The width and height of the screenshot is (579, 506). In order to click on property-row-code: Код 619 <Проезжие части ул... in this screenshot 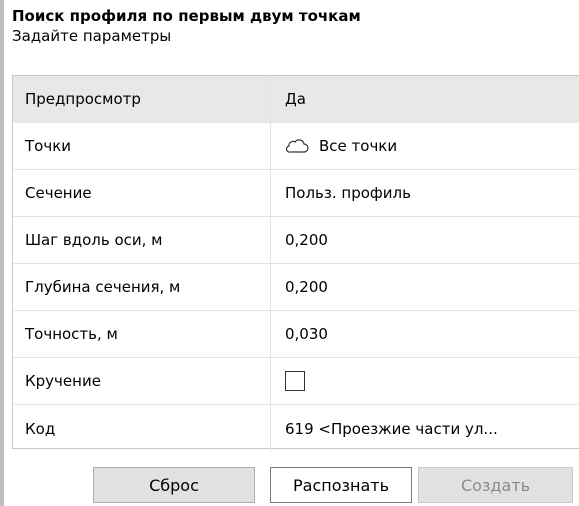, I will do `click(296, 428)`.